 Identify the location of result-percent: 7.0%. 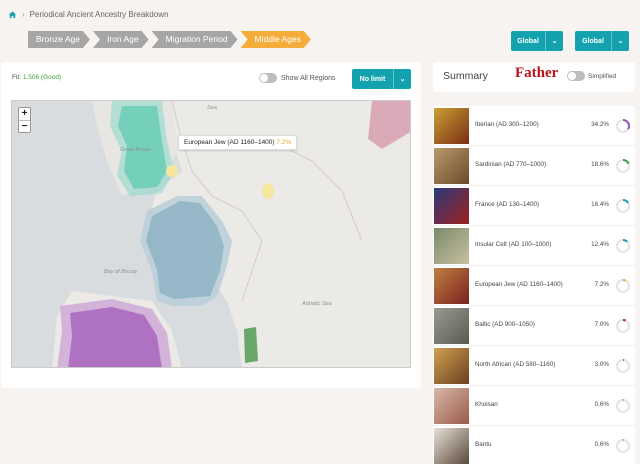
(601, 324).